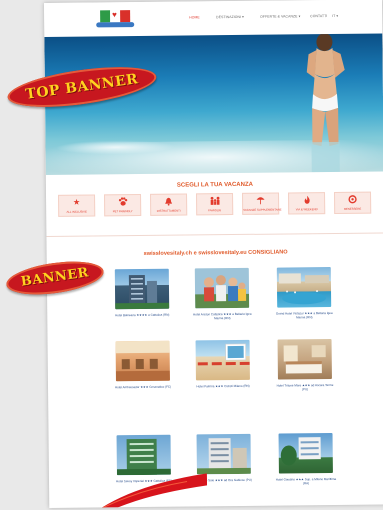  I want to click on bell-icon, so click(168, 203).